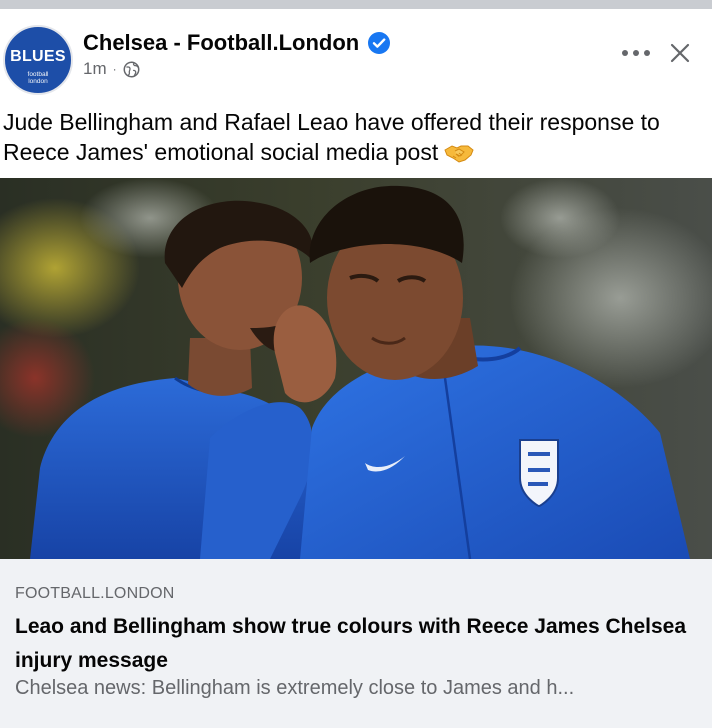 The image size is (712, 728). What do you see at coordinates (38, 78) in the screenshot?
I see `avatar-logo-subtext: football london` at bounding box center [38, 78].